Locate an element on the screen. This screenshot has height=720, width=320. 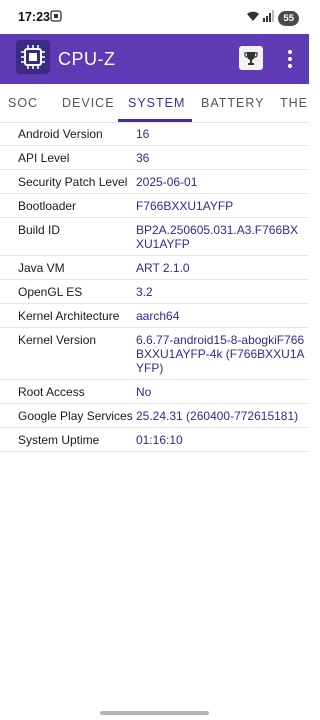
navigation-bar is located at coordinates (154, 710).